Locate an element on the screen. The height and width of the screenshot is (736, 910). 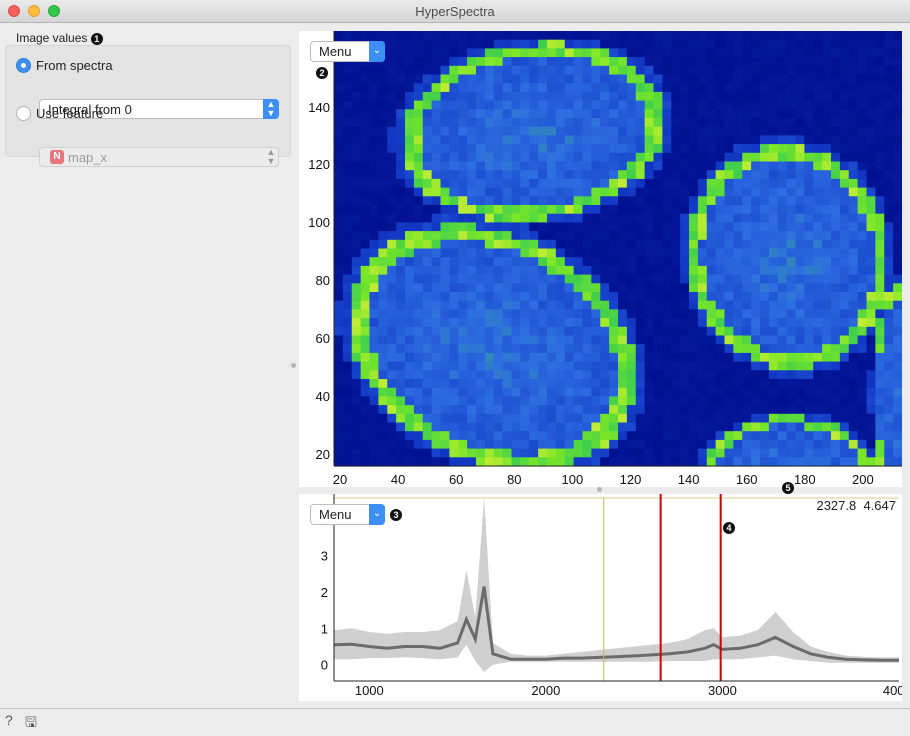
x-tick-label: 2000 is located at coordinates (545, 690).